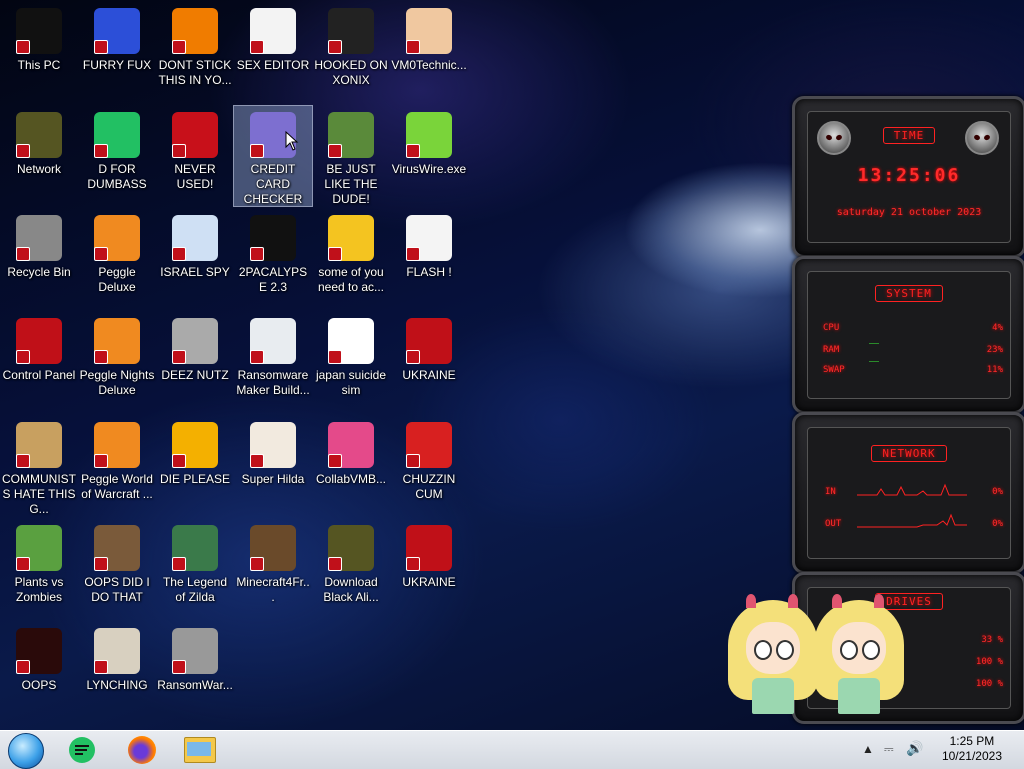 This screenshot has width=1024, height=769. I want to click on taskbar-pinned-file-explorer, so click(200, 750).